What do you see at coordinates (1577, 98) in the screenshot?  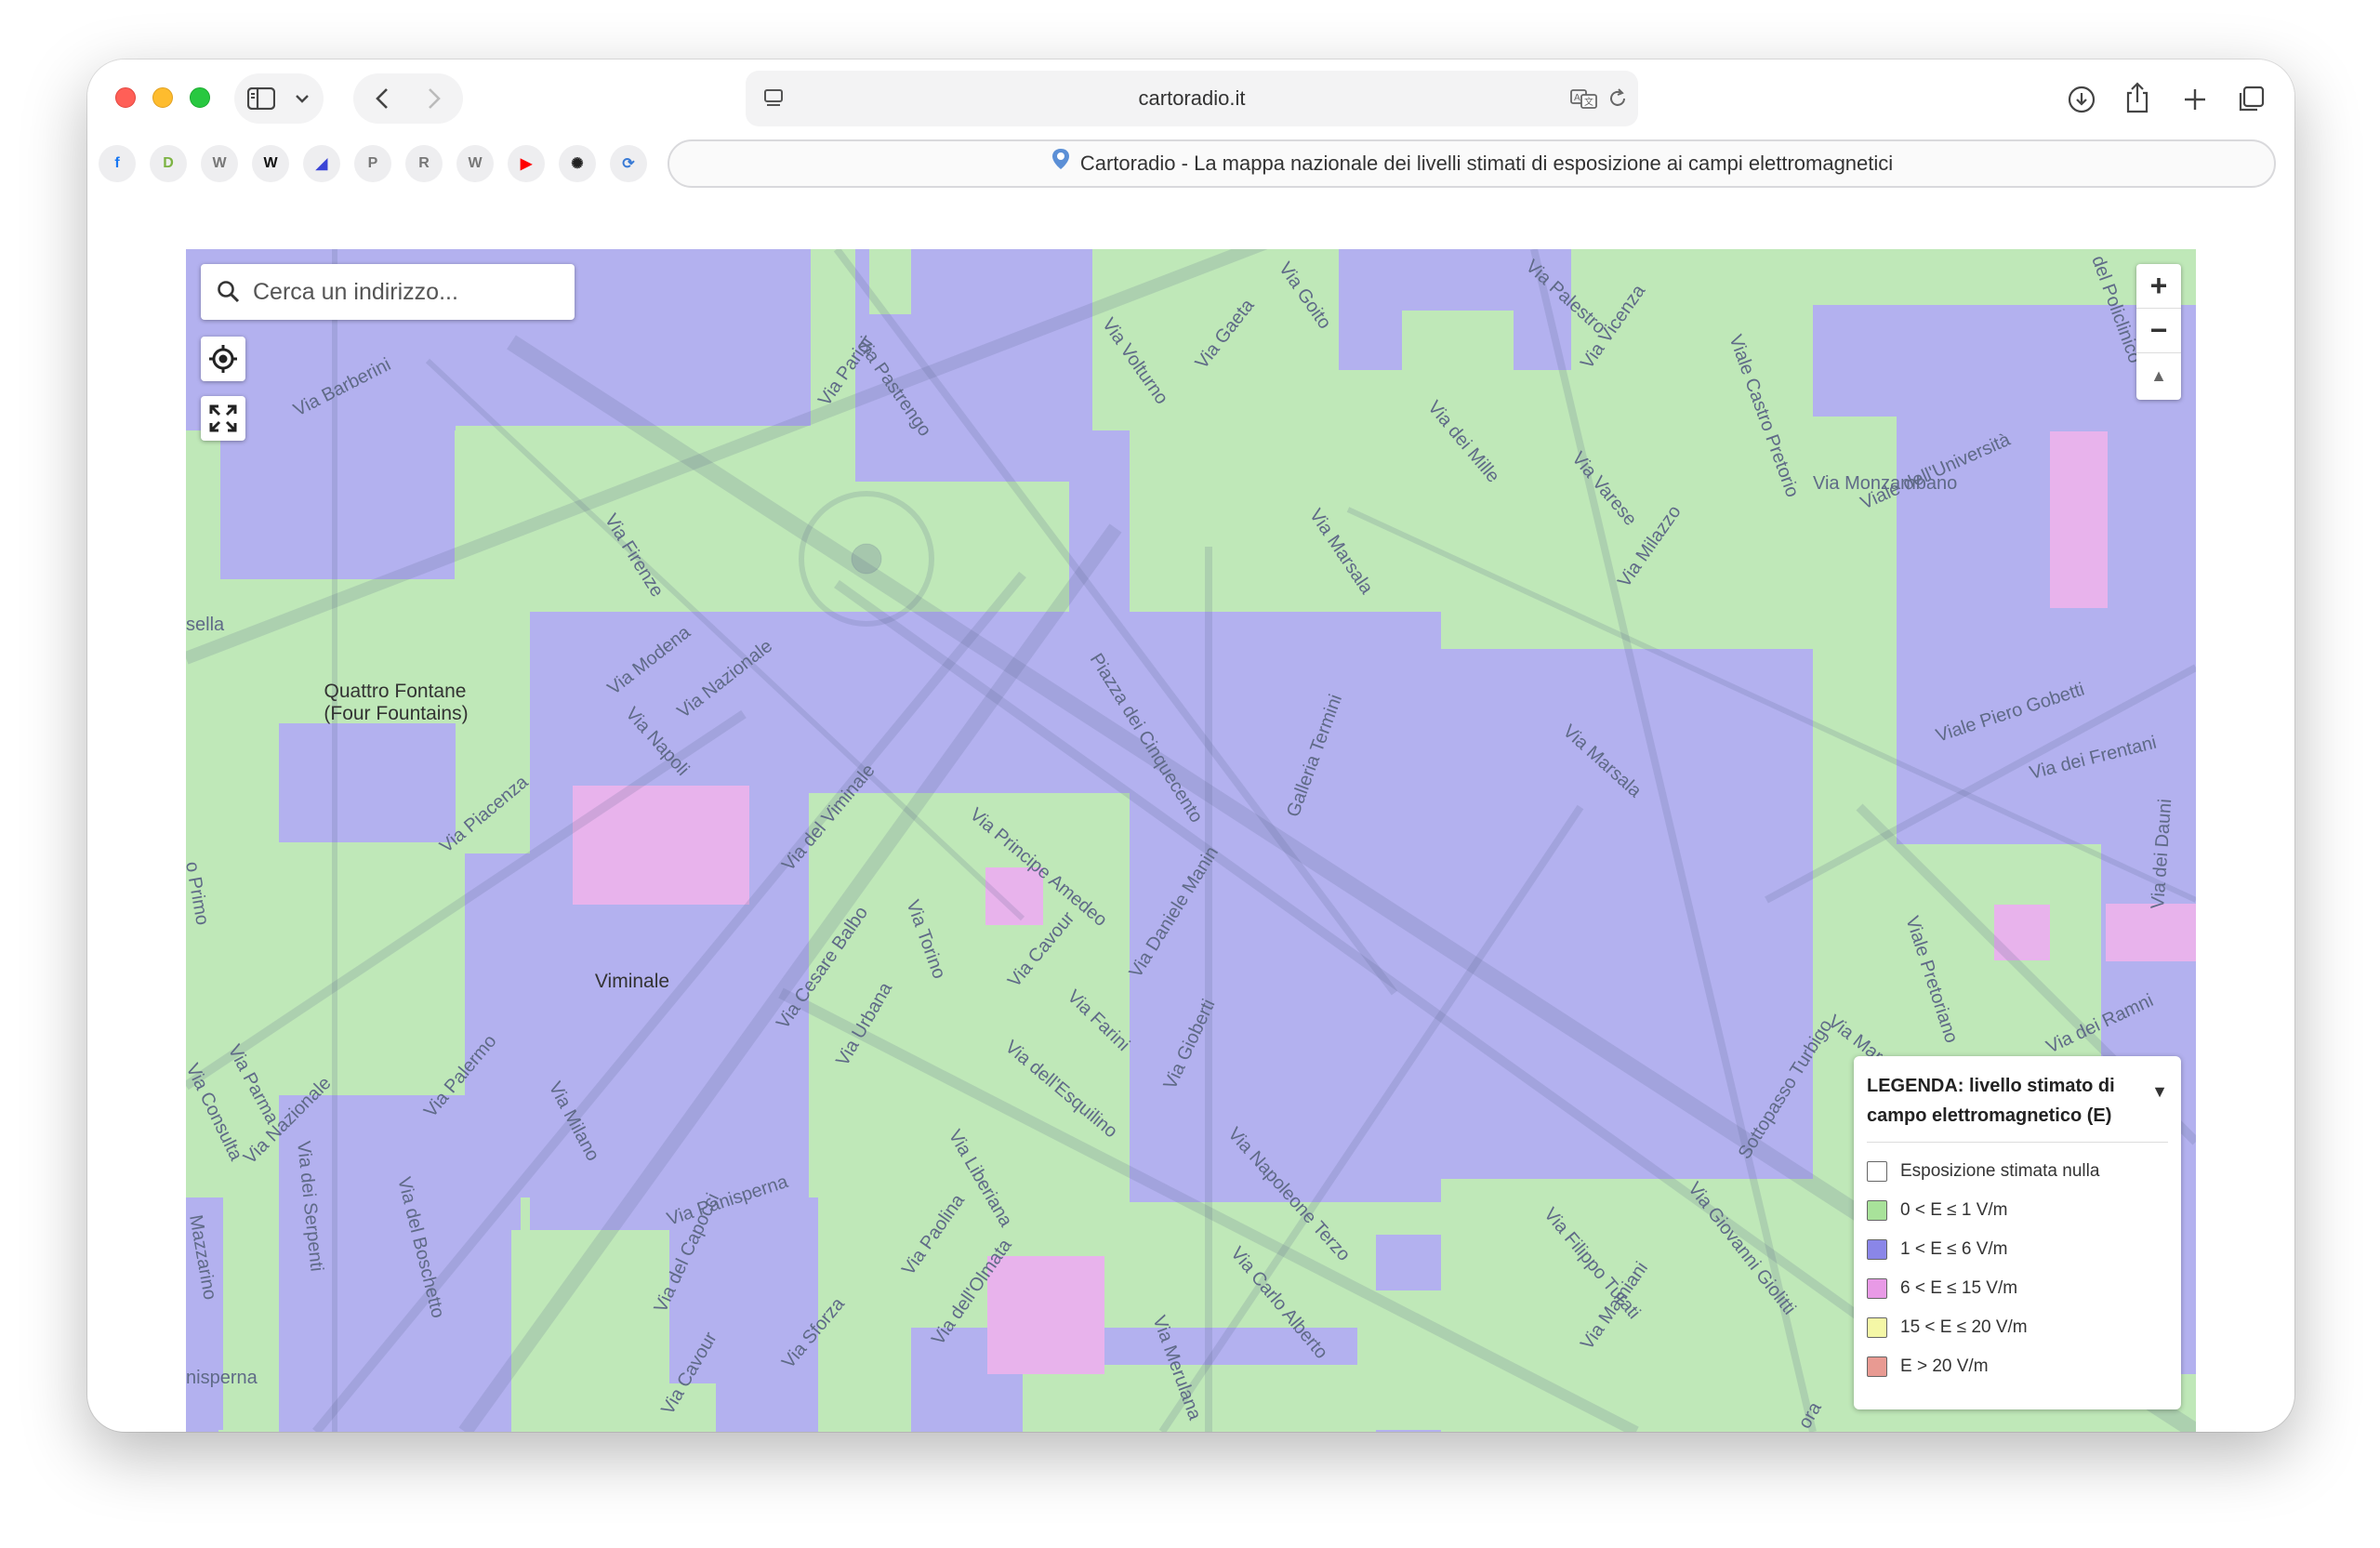 I see `svg-text: A` at bounding box center [1577, 98].